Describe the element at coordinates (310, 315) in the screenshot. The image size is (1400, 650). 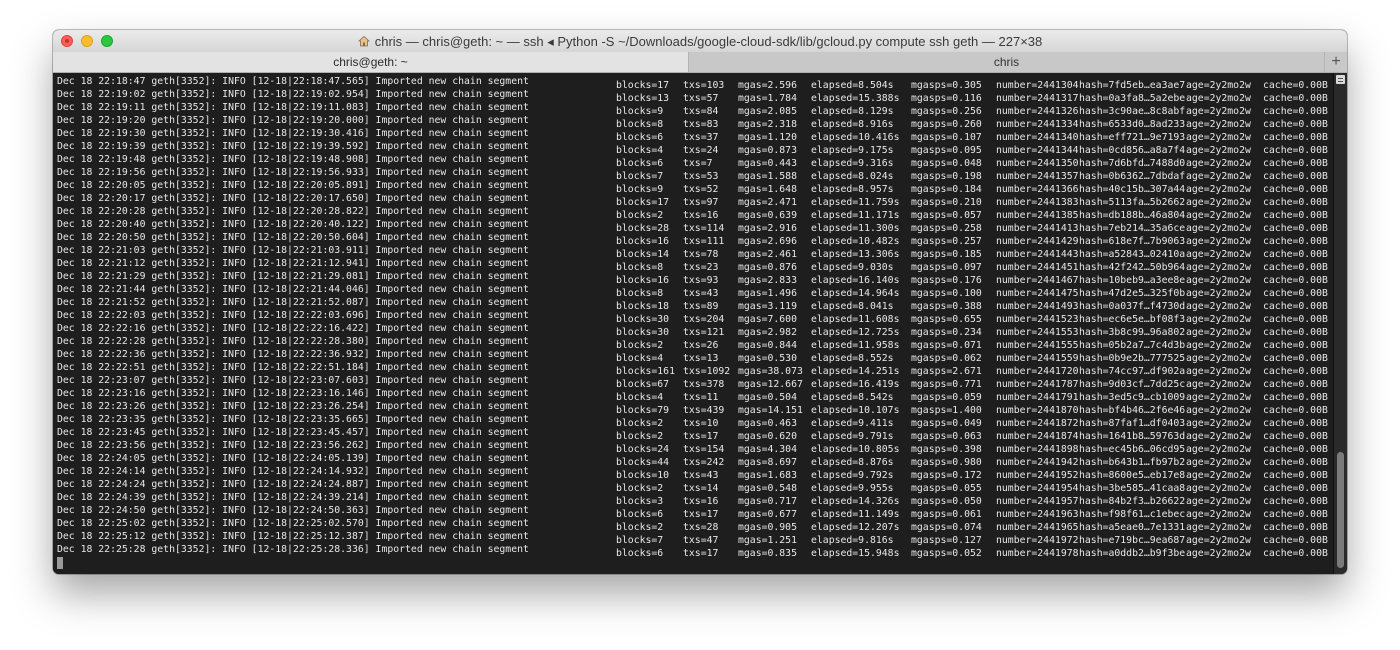
I see `log-timestamp-bracket: [12-18|22:22:03.696]` at that location.